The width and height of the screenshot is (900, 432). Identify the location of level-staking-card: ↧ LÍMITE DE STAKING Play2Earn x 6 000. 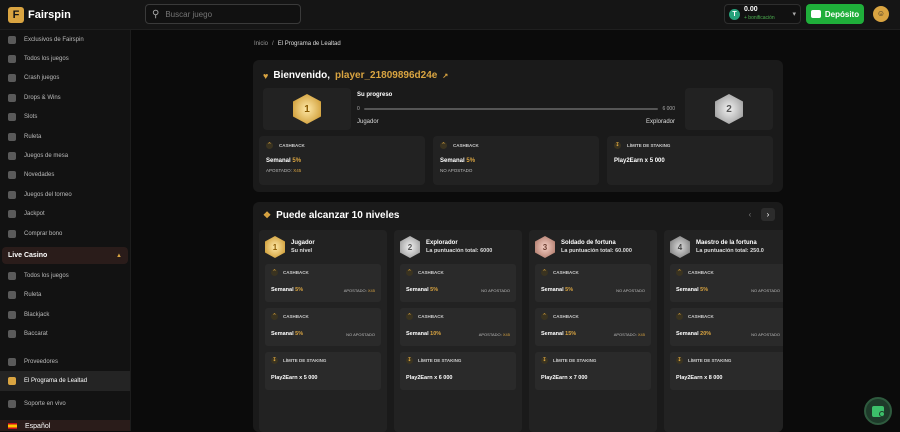
(458, 371).